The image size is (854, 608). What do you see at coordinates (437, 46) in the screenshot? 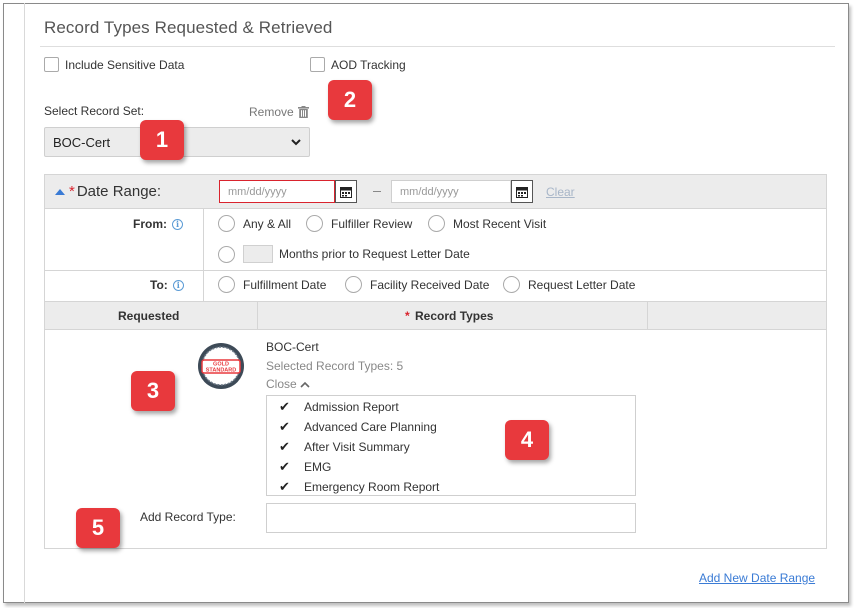
I see `title-divider` at bounding box center [437, 46].